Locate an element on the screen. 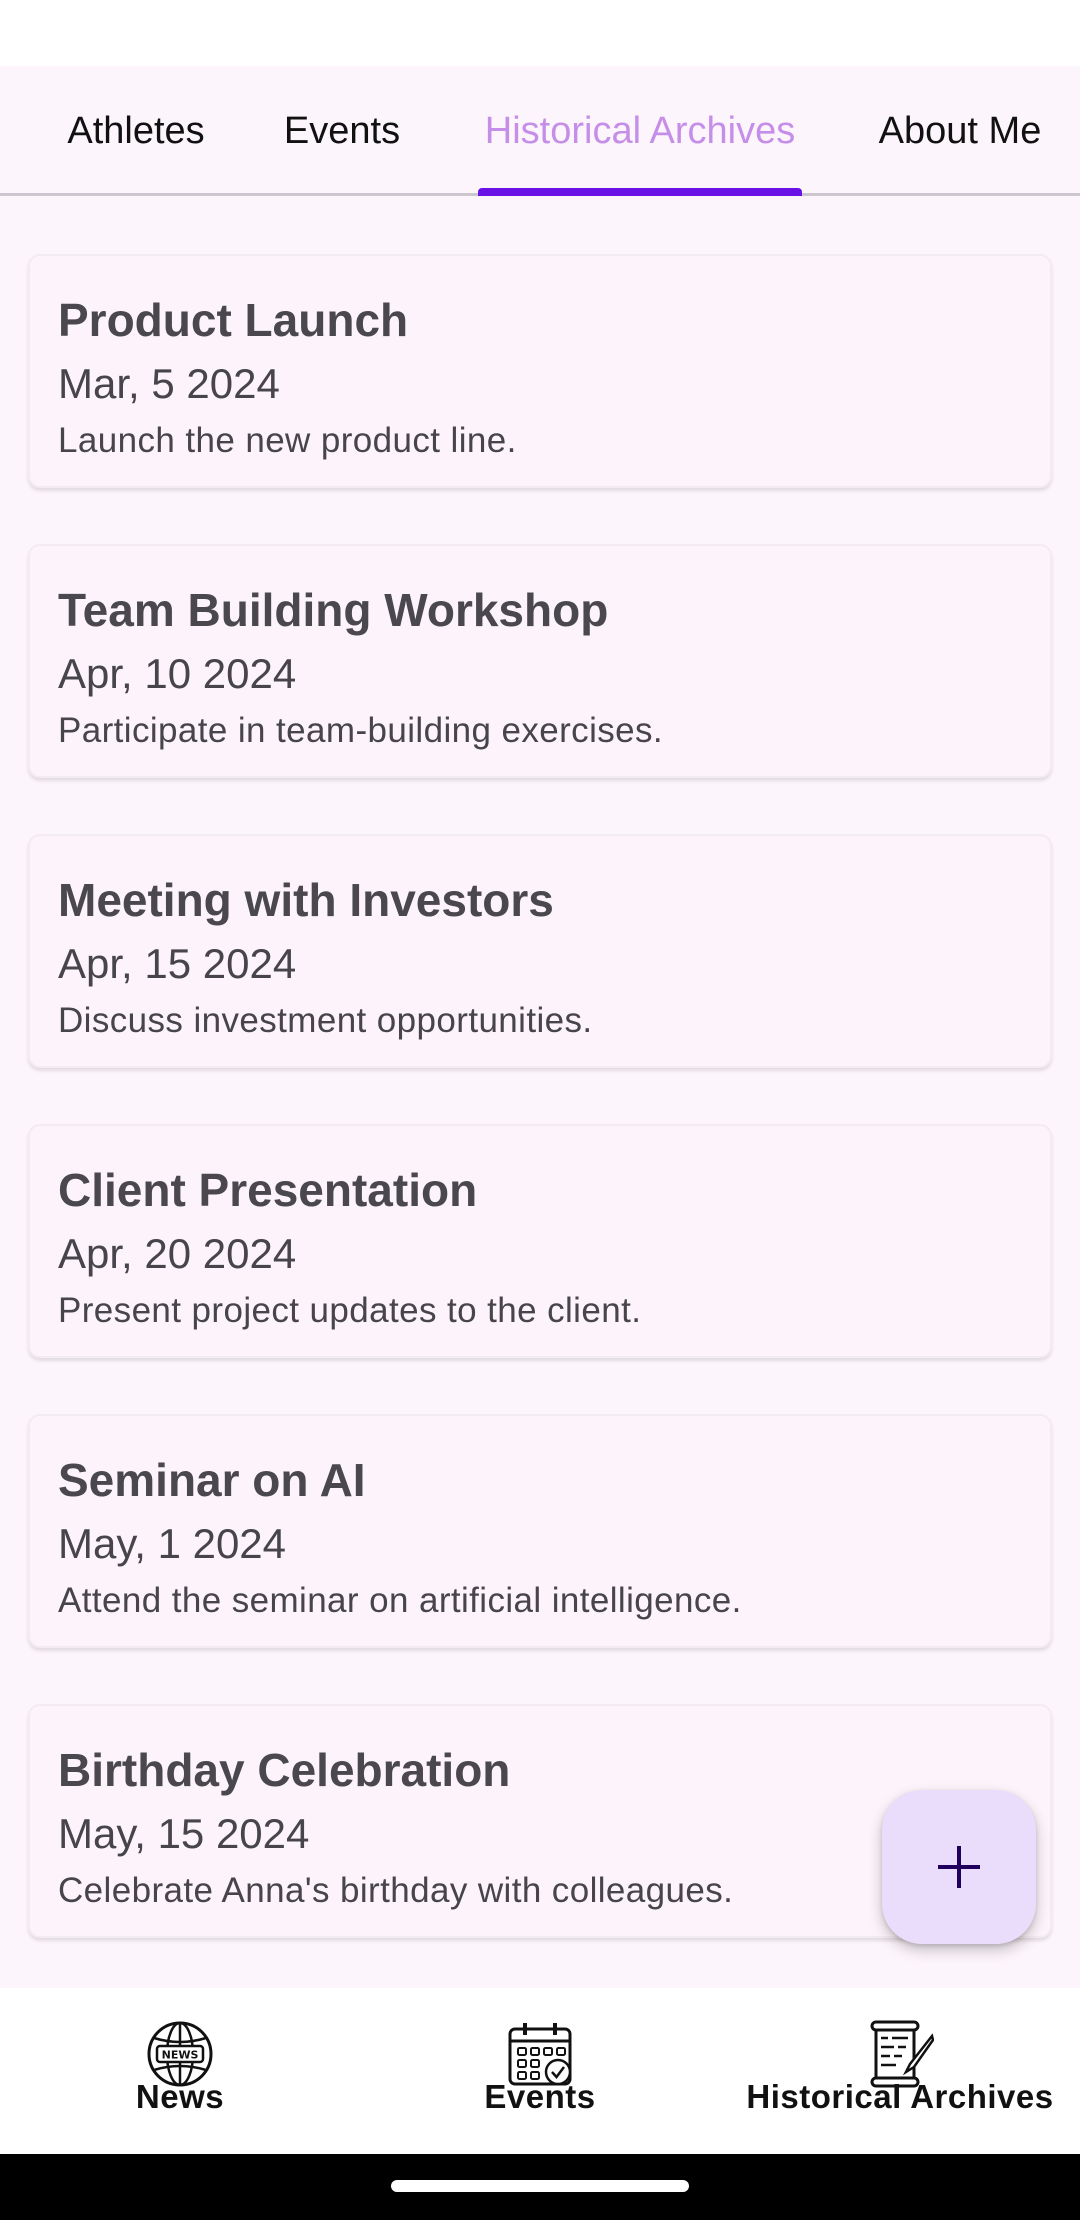 The height and width of the screenshot is (2220, 1080). plus-icon is located at coordinates (959, 1867).